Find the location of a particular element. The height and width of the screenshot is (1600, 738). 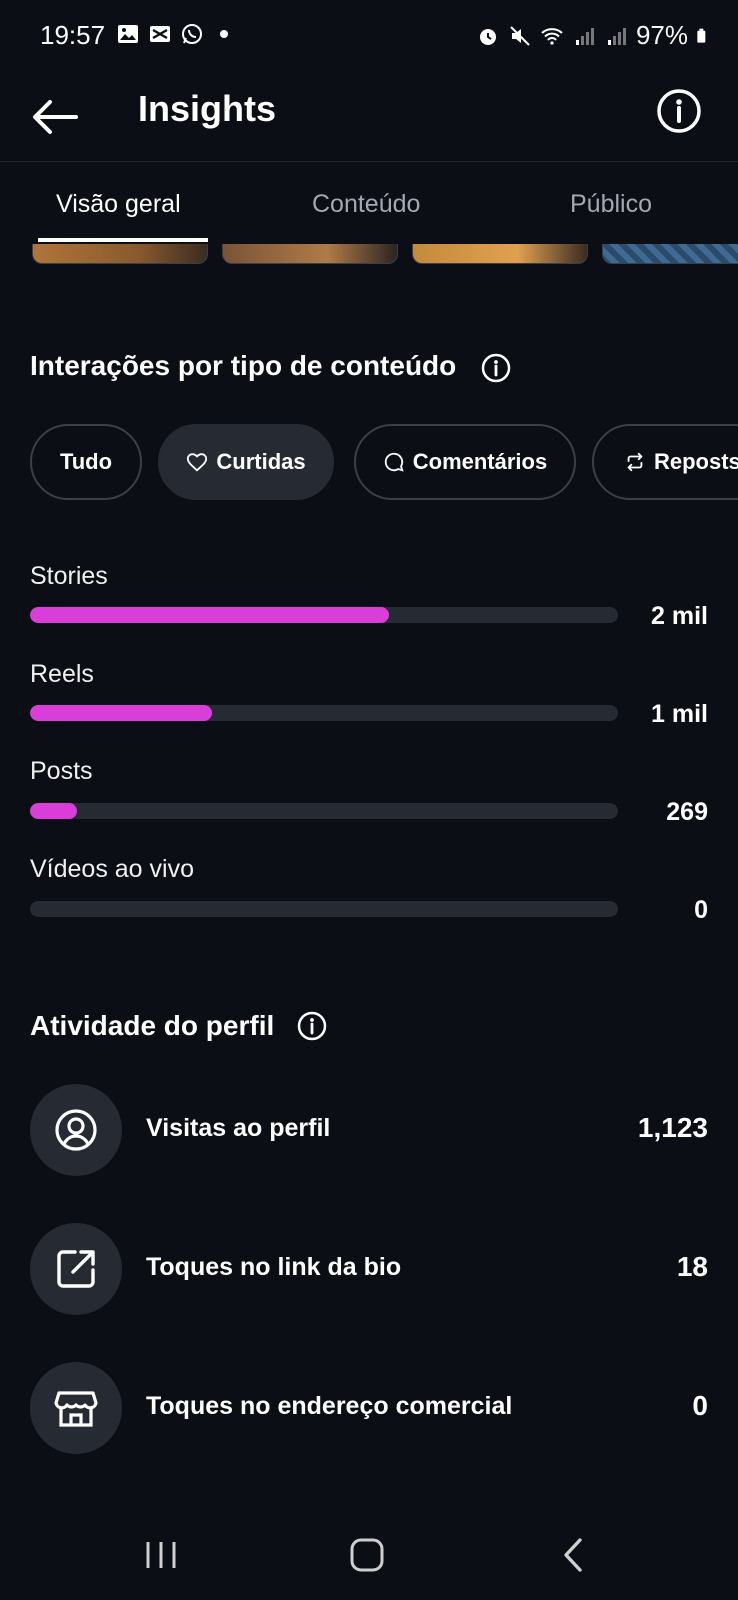

signal-icon is located at coordinates (584, 36).